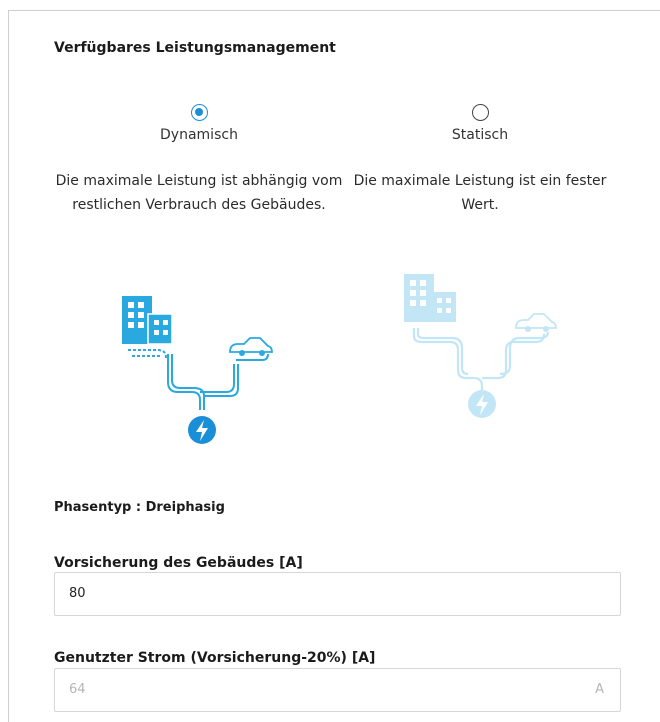  What do you see at coordinates (599, 689) in the screenshot?
I see `used-current-unit: A` at bounding box center [599, 689].